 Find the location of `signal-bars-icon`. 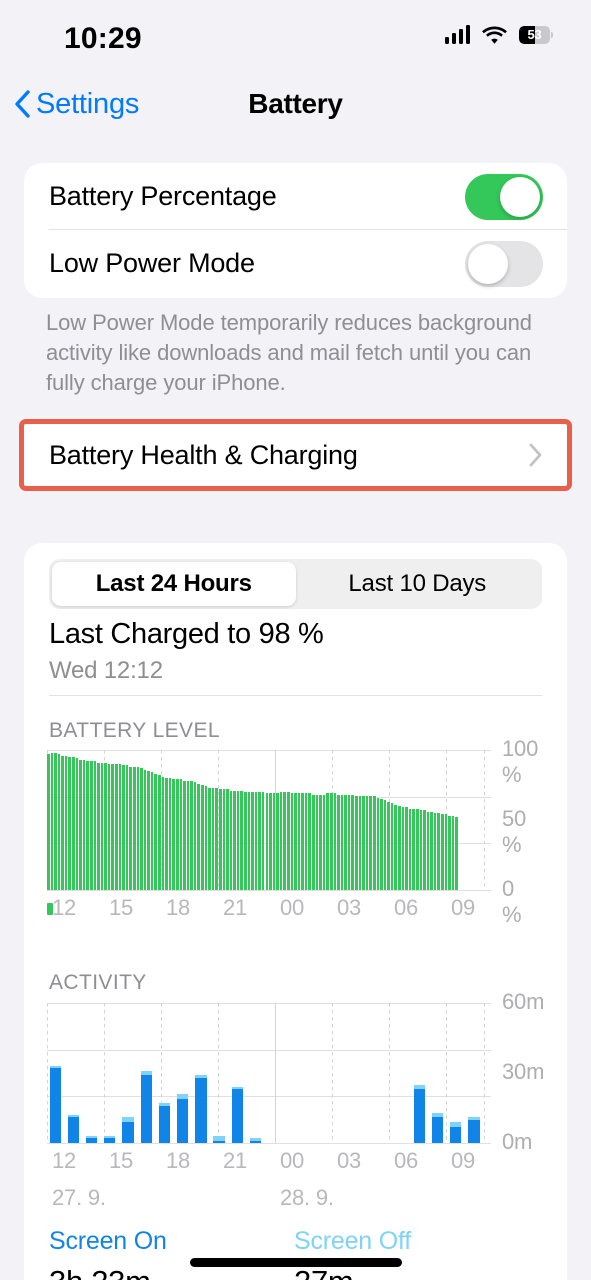

signal-bars-icon is located at coordinates (457, 34).